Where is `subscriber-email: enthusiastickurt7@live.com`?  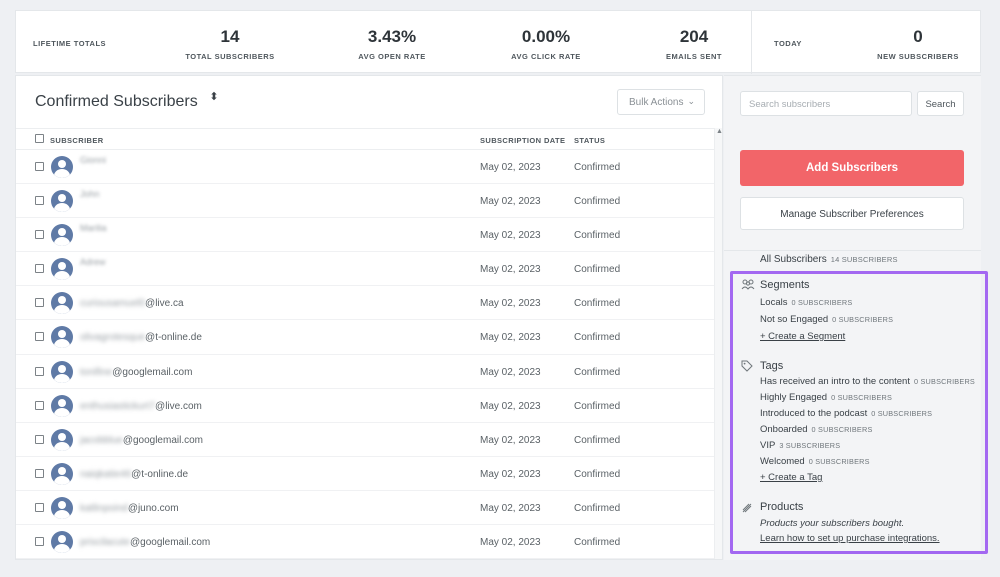 subscriber-email: enthusiastickurt7@live.com is located at coordinates (141, 406).